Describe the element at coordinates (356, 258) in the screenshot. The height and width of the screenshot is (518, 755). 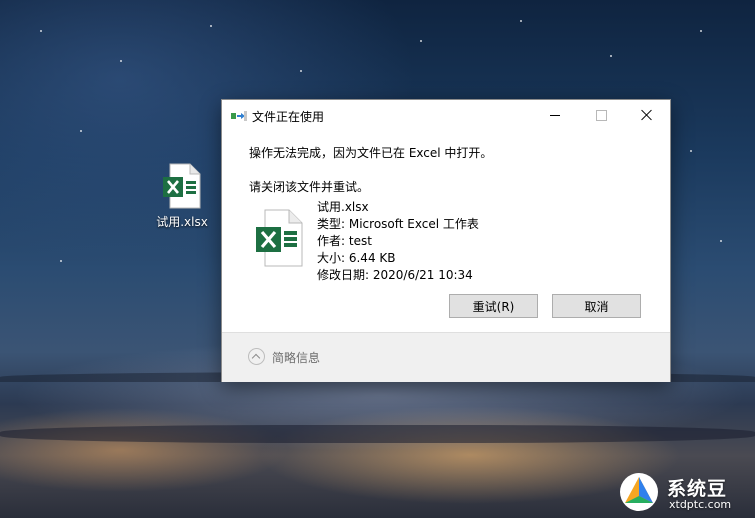
I see `file-size: 大小: 6.44 KB` at that location.